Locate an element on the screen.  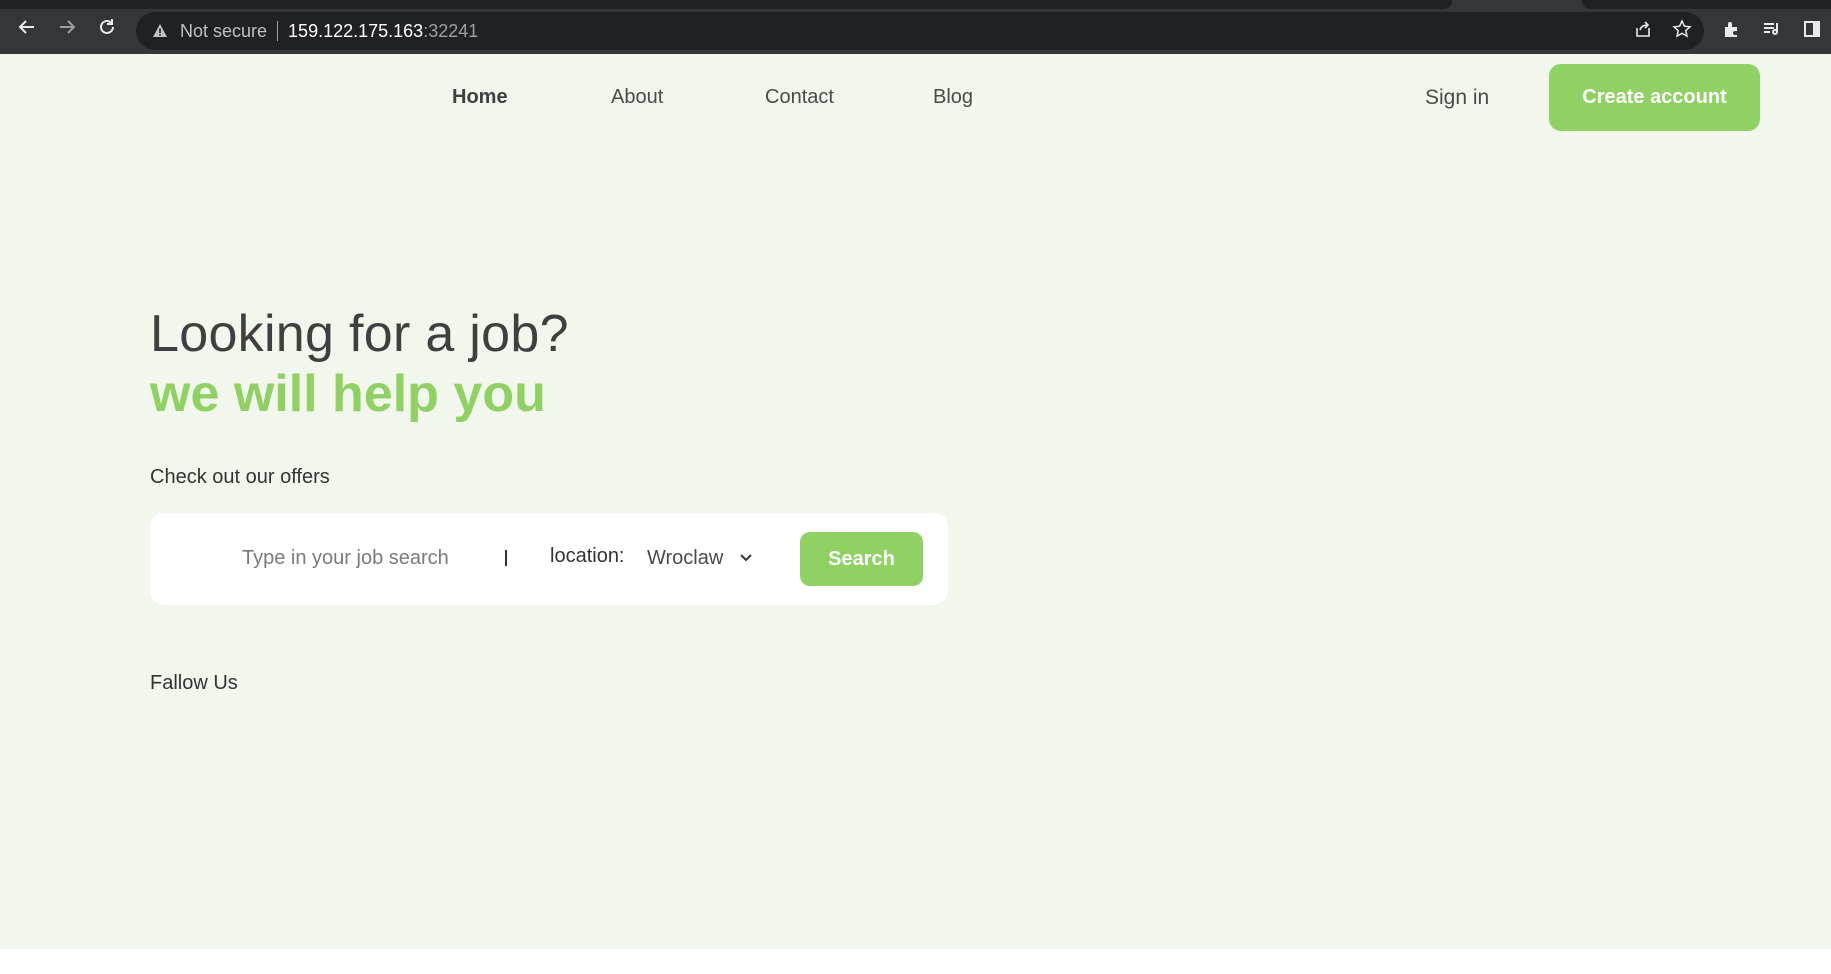
url-separator is located at coordinates (278, 31).